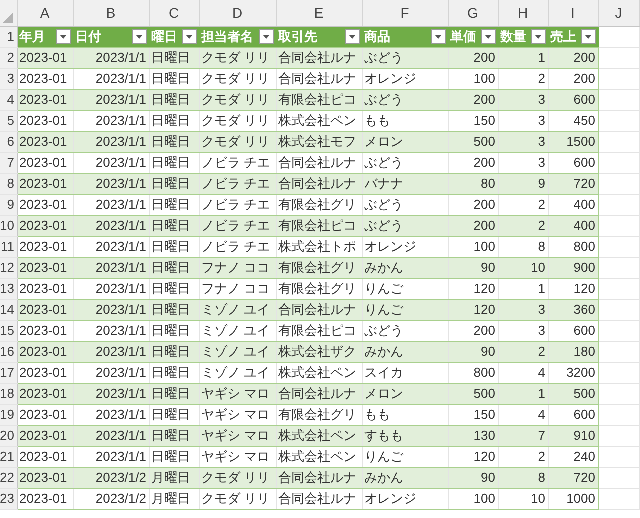  I want to click on table-cell: すもも, so click(405, 435).